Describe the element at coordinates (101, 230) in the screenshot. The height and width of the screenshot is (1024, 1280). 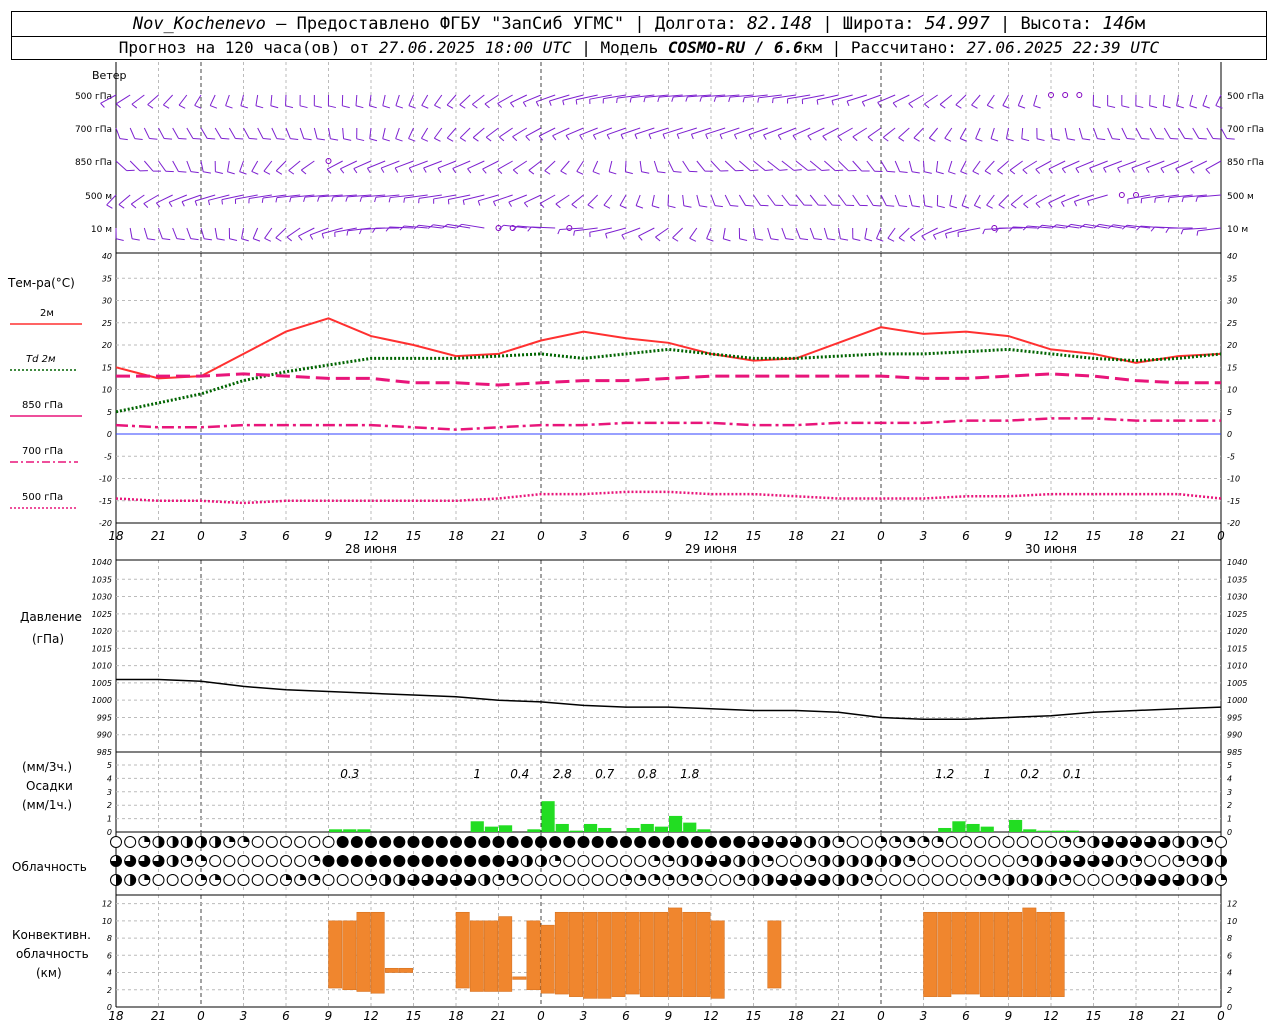
I see `wind-level-label: 10 м` at that location.